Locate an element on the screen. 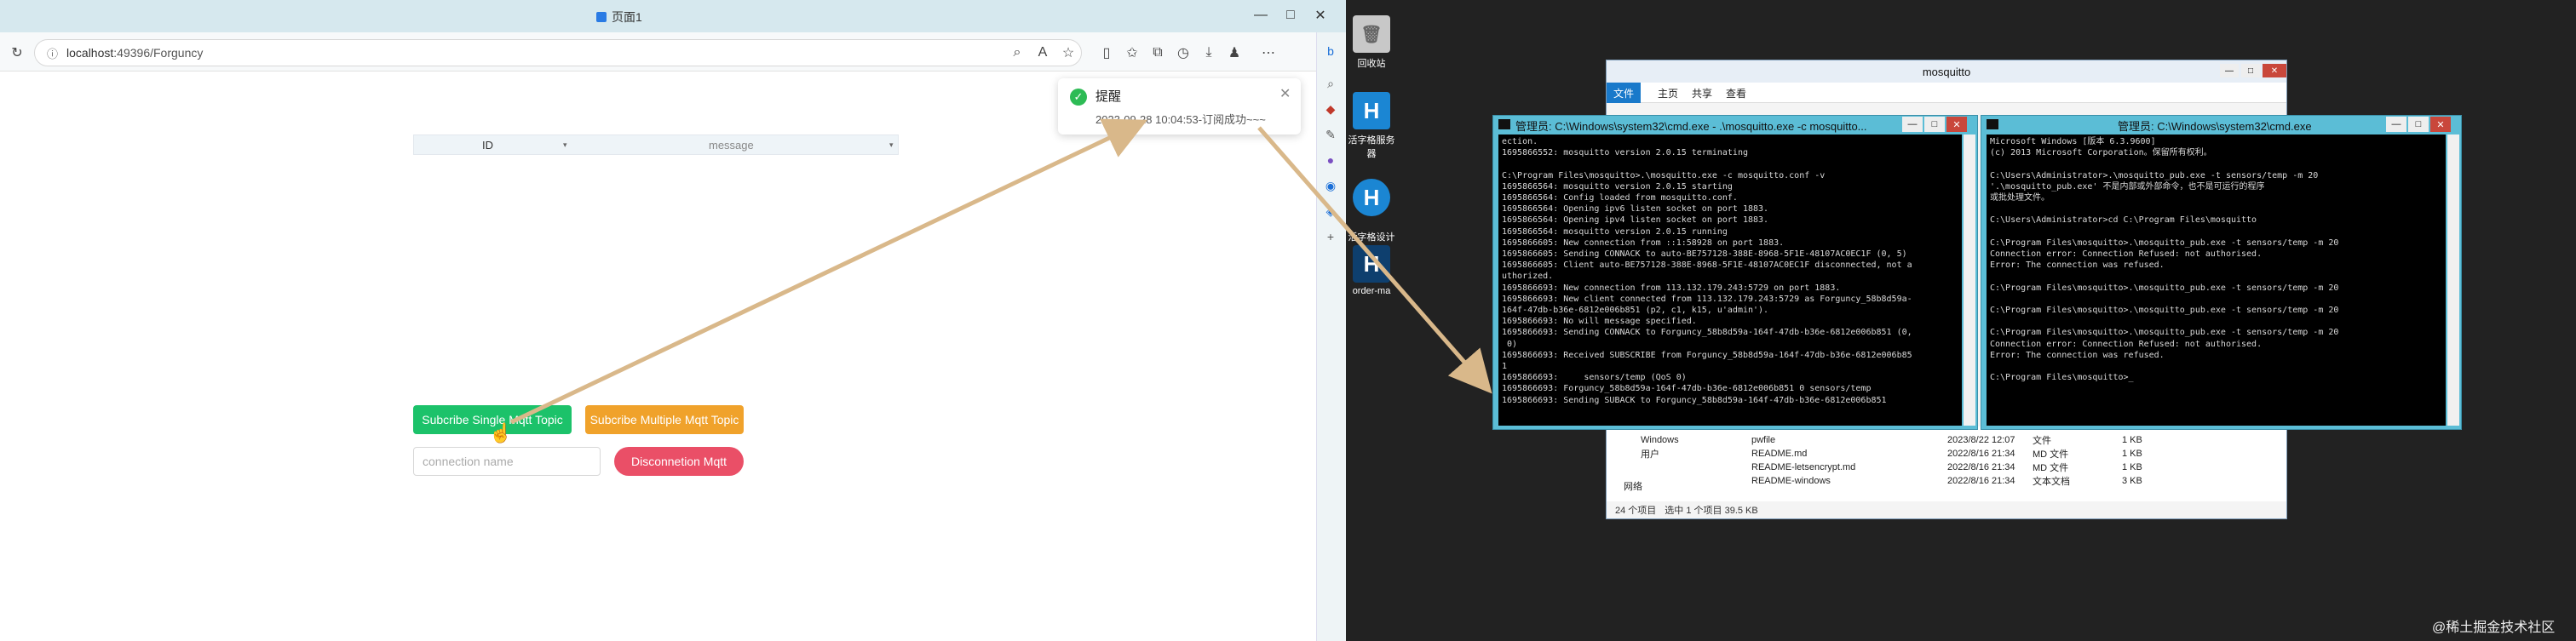 Image resolution: width=2576 pixels, height=641 pixels. arrow-toast-to-cmd is located at coordinates (1375, 260).